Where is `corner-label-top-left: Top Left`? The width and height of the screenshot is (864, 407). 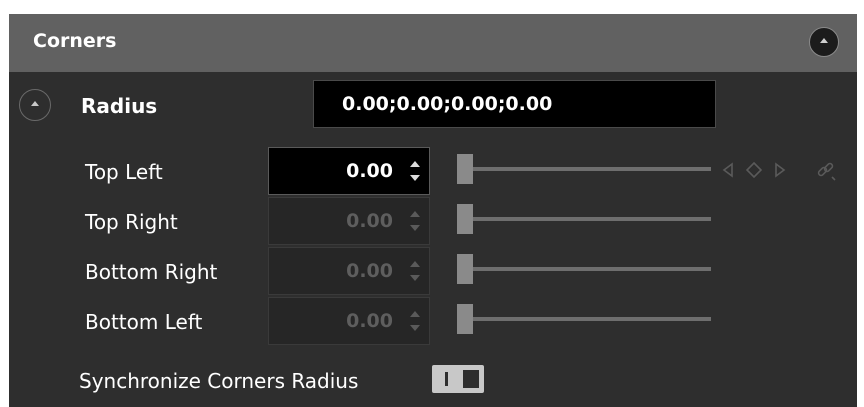
corner-label-top-left: Top Left is located at coordinates (124, 172).